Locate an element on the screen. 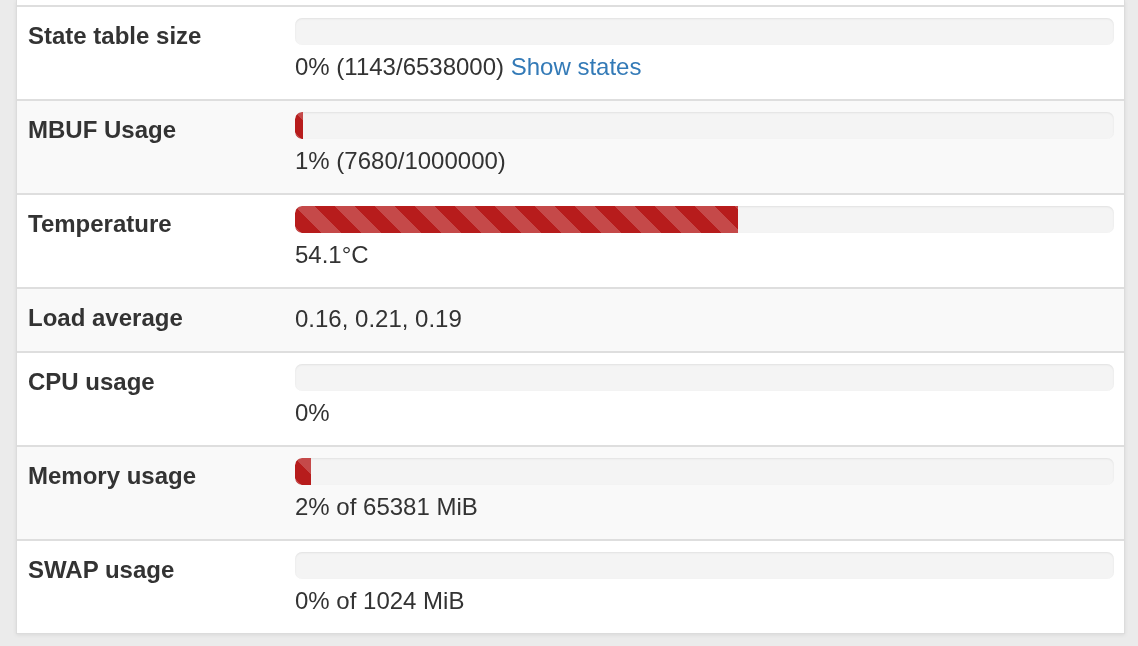 This screenshot has width=1138, height=646. reading-text: 0% (1143/6538000) is located at coordinates (400, 67).